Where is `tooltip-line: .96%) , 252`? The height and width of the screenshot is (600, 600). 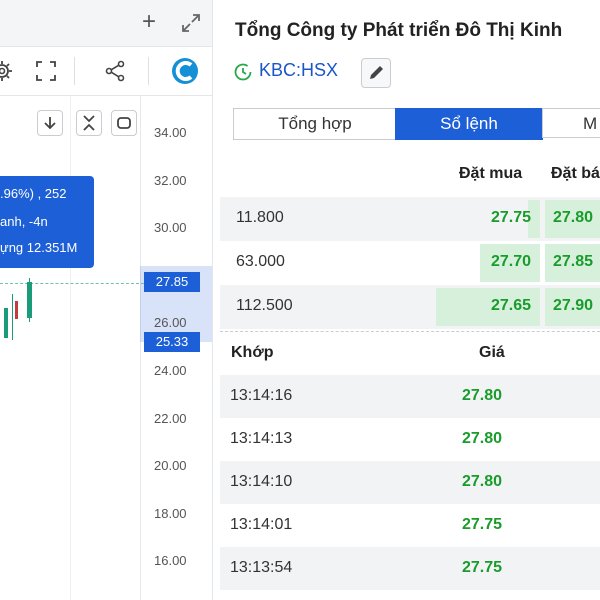
tooltip-line: .96%) , 252 is located at coordinates (33, 193).